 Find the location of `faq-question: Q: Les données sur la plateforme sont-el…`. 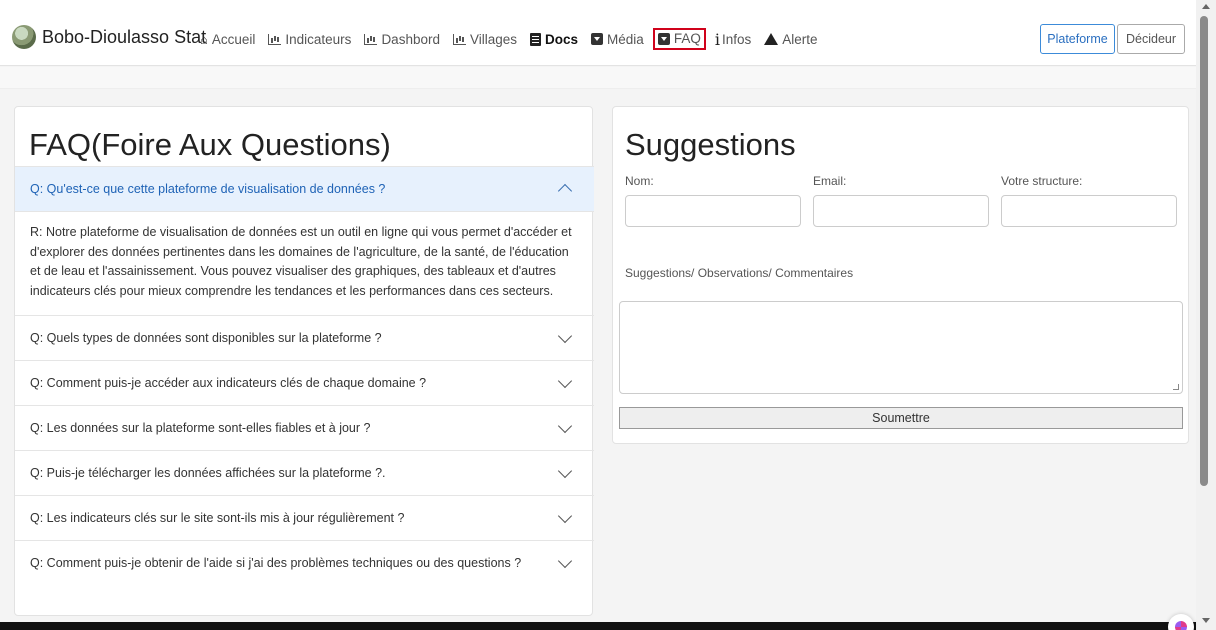

faq-question: Q: Les données sur la plateforme sont-el… is located at coordinates (200, 428).